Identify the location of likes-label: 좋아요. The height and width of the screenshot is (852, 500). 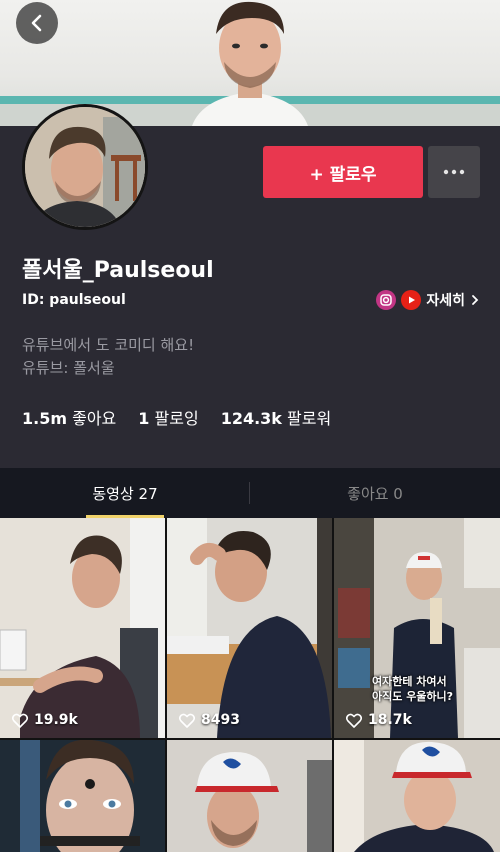
(94, 418).